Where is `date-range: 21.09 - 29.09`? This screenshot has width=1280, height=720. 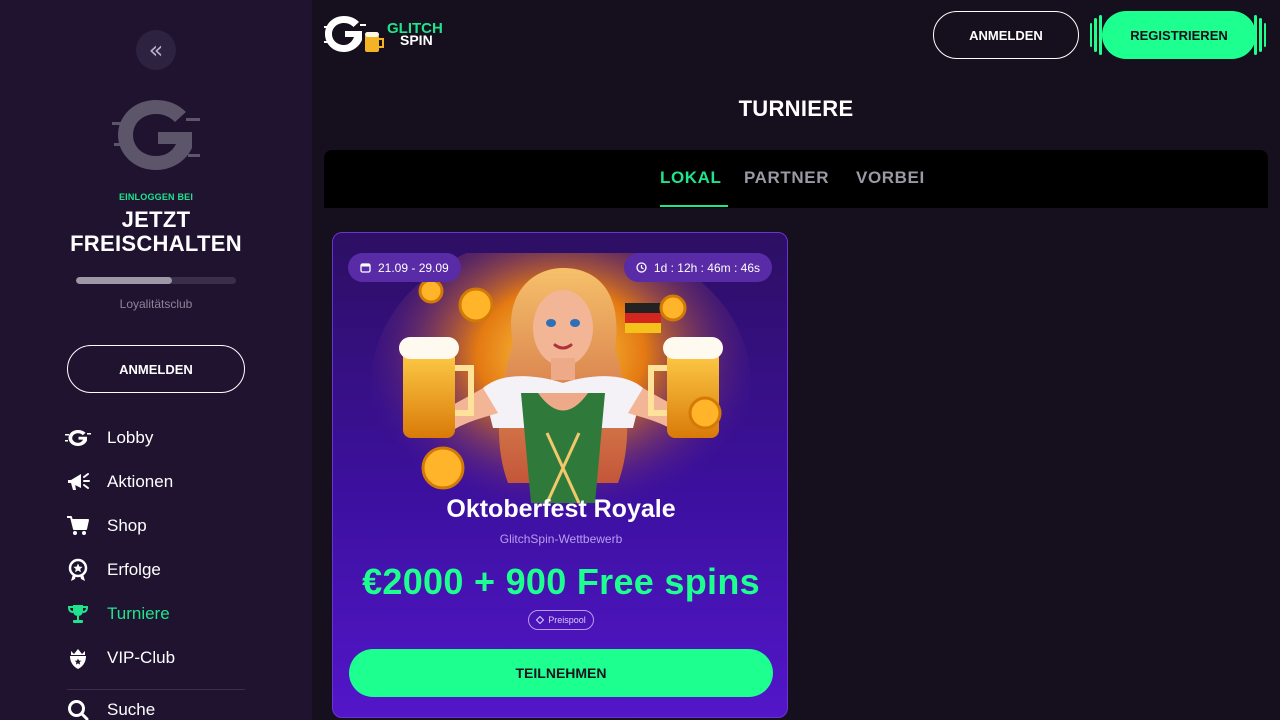
date-range: 21.09 - 29.09 is located at coordinates (413, 267).